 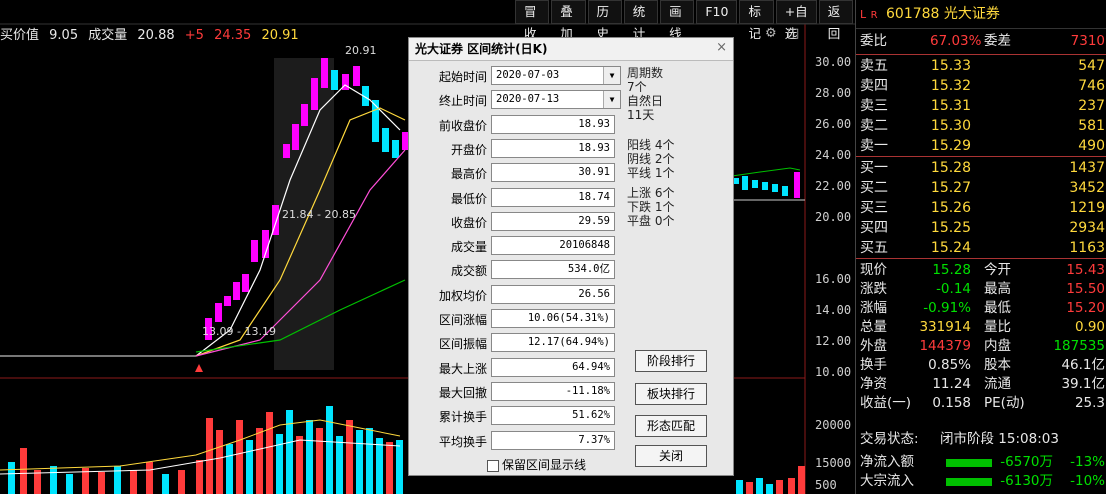 I want to click on even-count: 平盘 0个, so click(x=651, y=221).